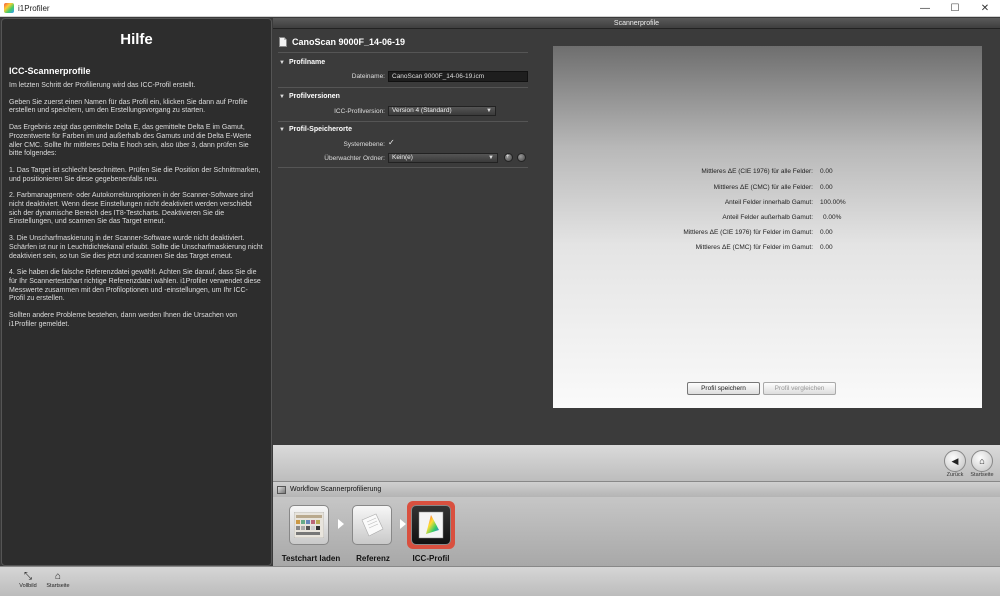 This screenshot has height=596, width=1000. I want to click on section-title: Profilname, so click(307, 62).